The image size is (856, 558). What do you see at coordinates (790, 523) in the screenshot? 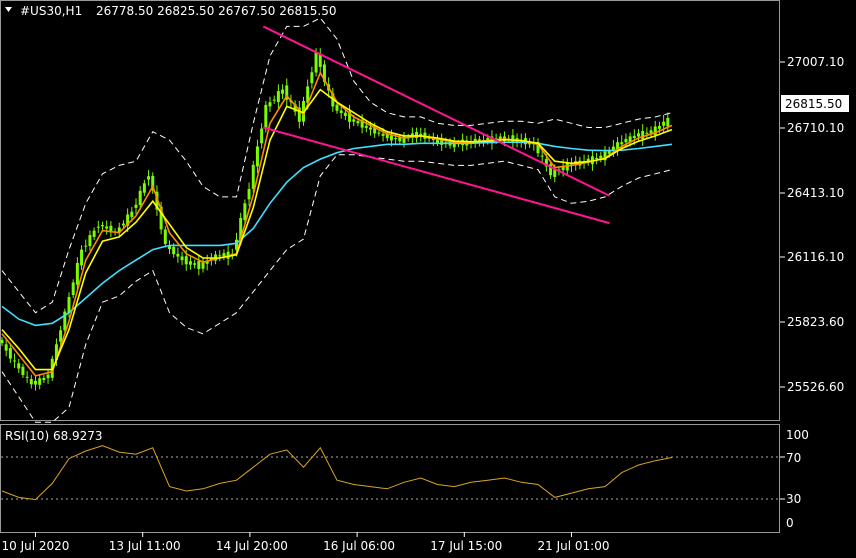
I see `rsi-tick-label: 0` at bounding box center [790, 523].